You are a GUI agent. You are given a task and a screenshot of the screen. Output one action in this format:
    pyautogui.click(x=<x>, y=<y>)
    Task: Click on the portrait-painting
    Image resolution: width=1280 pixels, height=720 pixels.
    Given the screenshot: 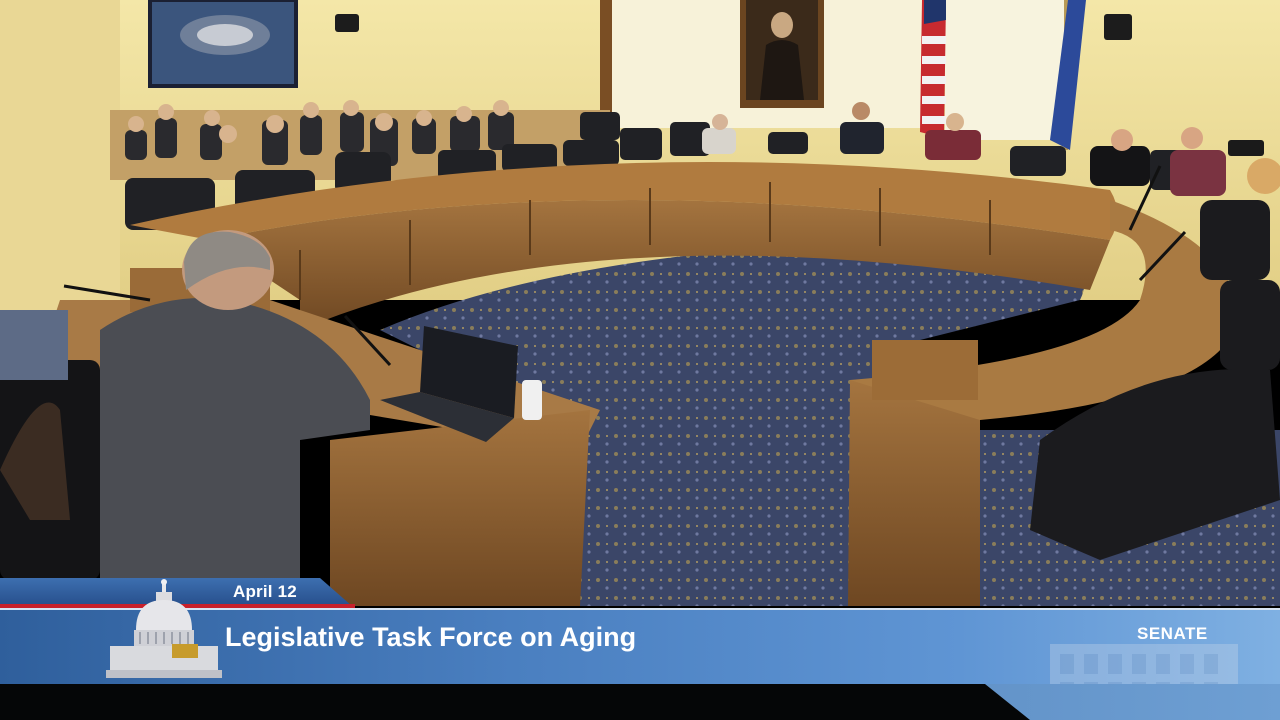 What is the action you would take?
    pyautogui.click(x=782, y=54)
    